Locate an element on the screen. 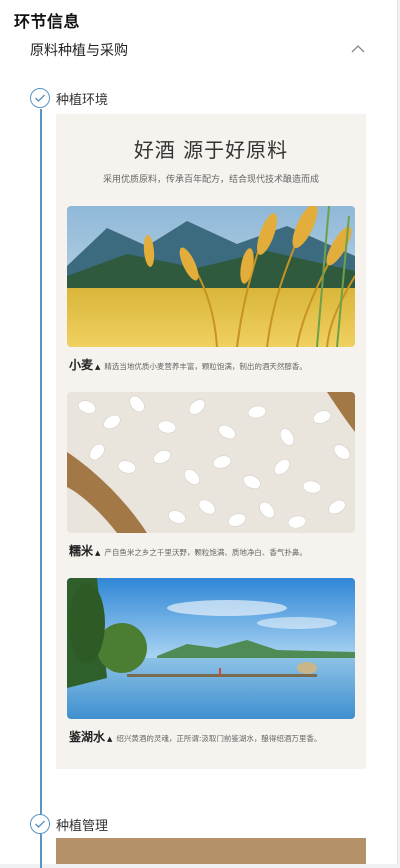 The image size is (400, 868). chevron-up-icon is located at coordinates (358, 49).